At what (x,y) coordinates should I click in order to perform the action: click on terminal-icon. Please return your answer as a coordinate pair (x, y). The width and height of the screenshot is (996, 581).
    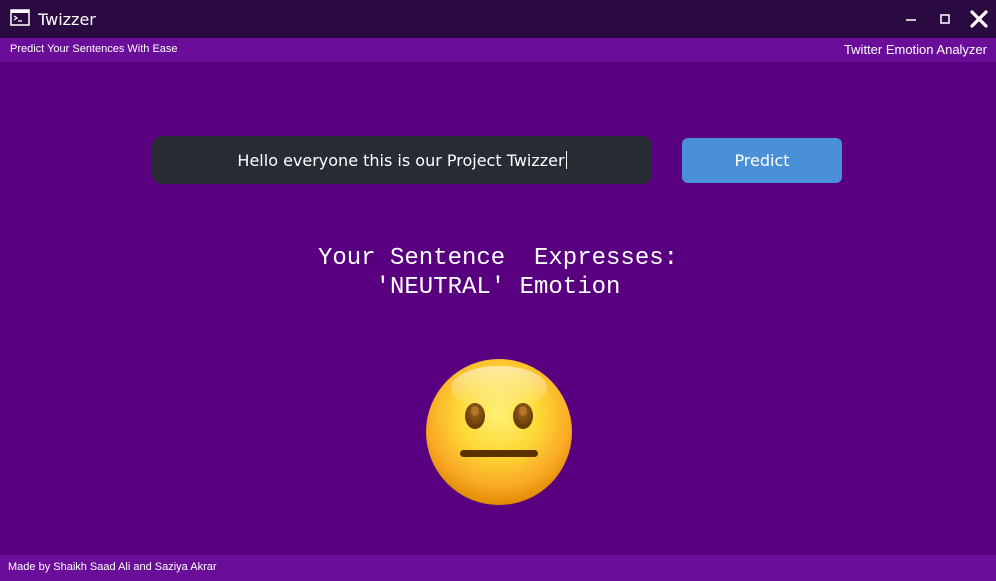
    Looking at the image, I should click on (20, 17).